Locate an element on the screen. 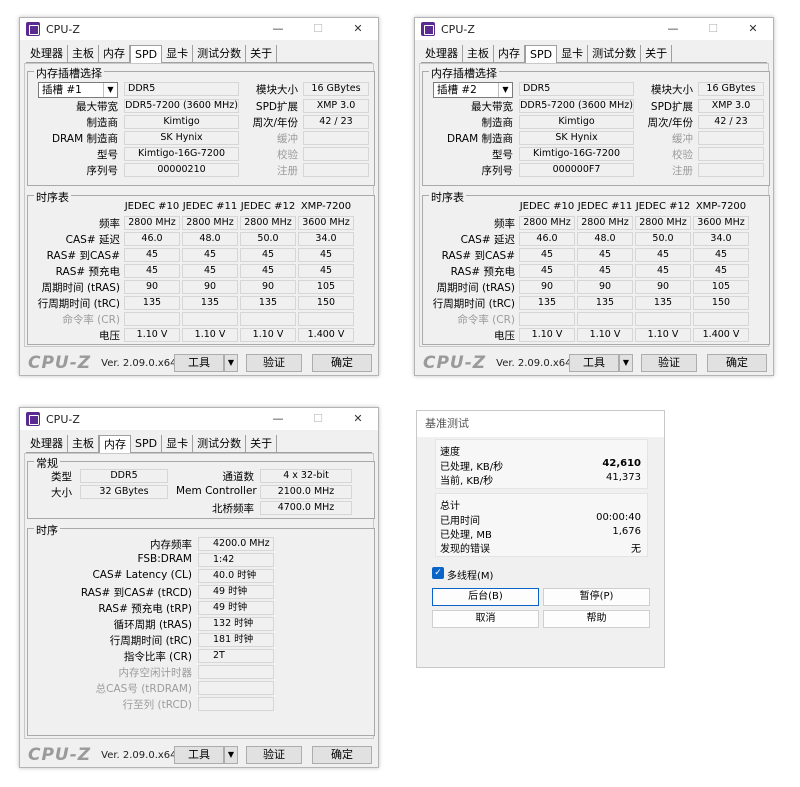 Image resolution: width=800 pixels, height=787 pixels. cpuz-app-icon is located at coordinates (33, 419).